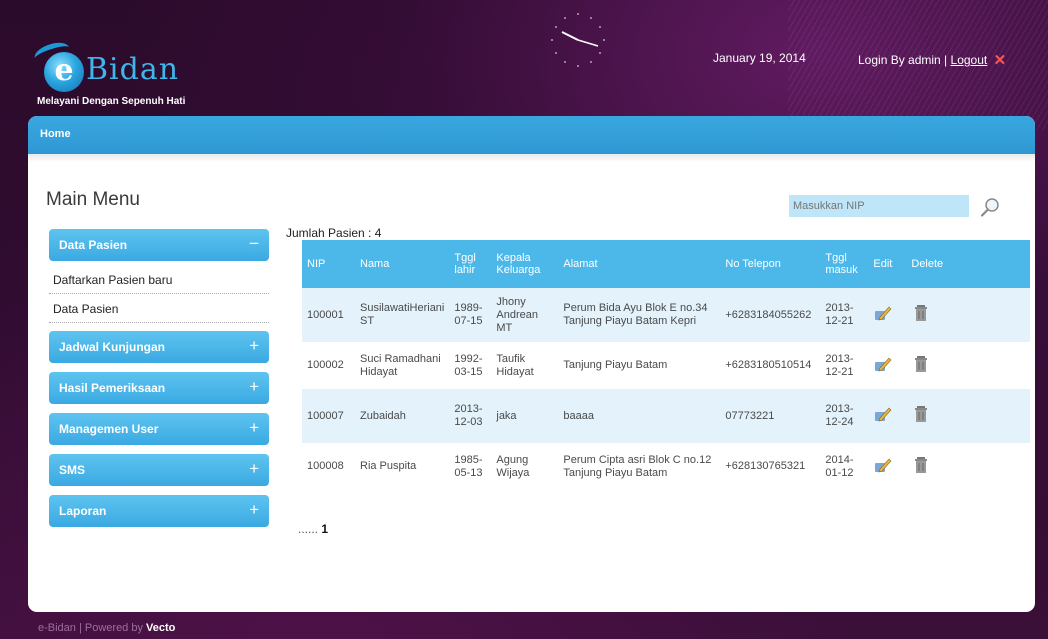 This screenshot has height=639, width=1048. Describe the element at coordinates (402, 314) in the screenshot. I see `cell-nama: SusilawatiHeriani ST` at that location.